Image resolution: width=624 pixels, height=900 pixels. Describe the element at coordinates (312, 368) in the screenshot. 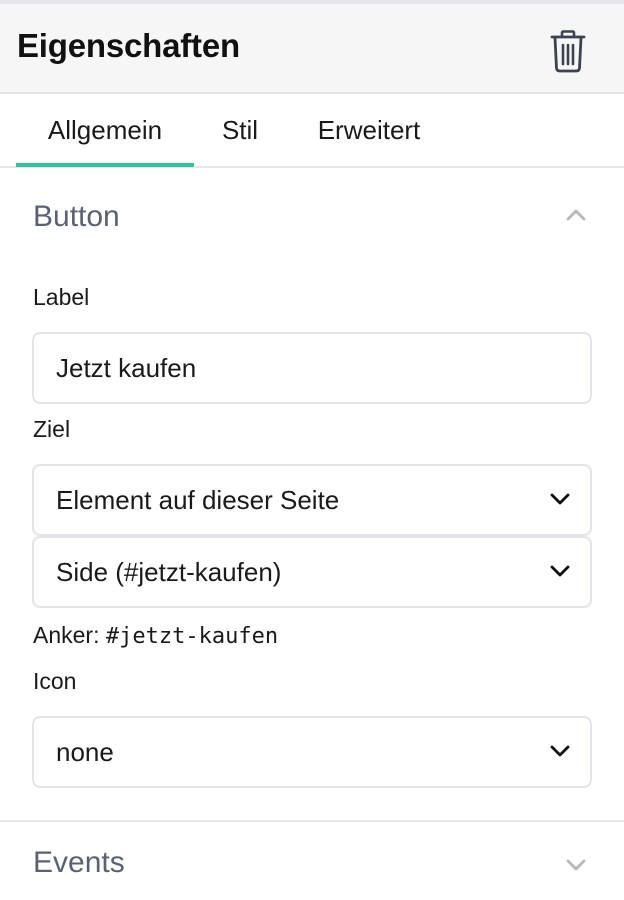

I see `label-input: Jetzt kaufen` at that location.